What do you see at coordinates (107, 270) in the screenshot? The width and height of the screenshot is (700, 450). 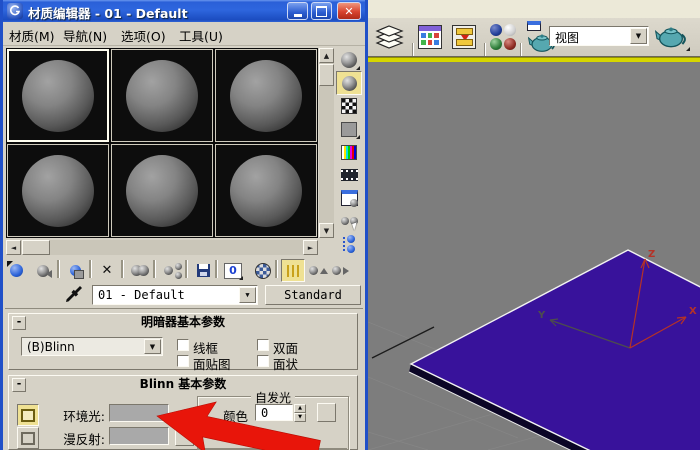 I see `reset-map-button: ✕` at bounding box center [107, 270].